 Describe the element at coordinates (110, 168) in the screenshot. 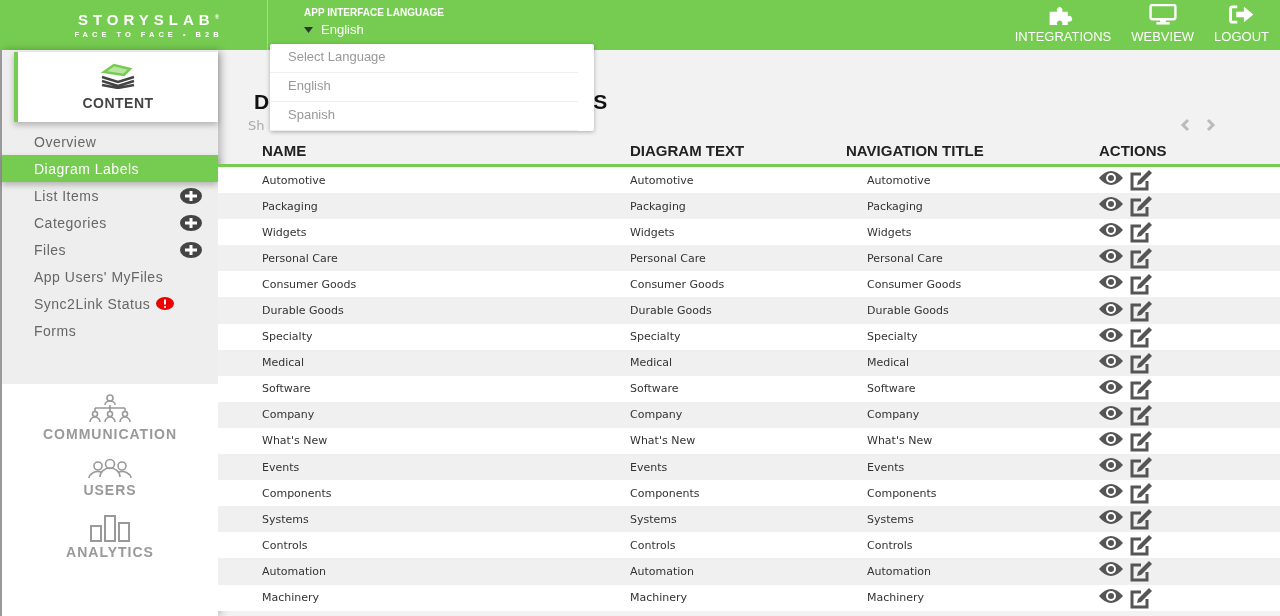

I see `sidebar-item: Diagram Labels` at that location.